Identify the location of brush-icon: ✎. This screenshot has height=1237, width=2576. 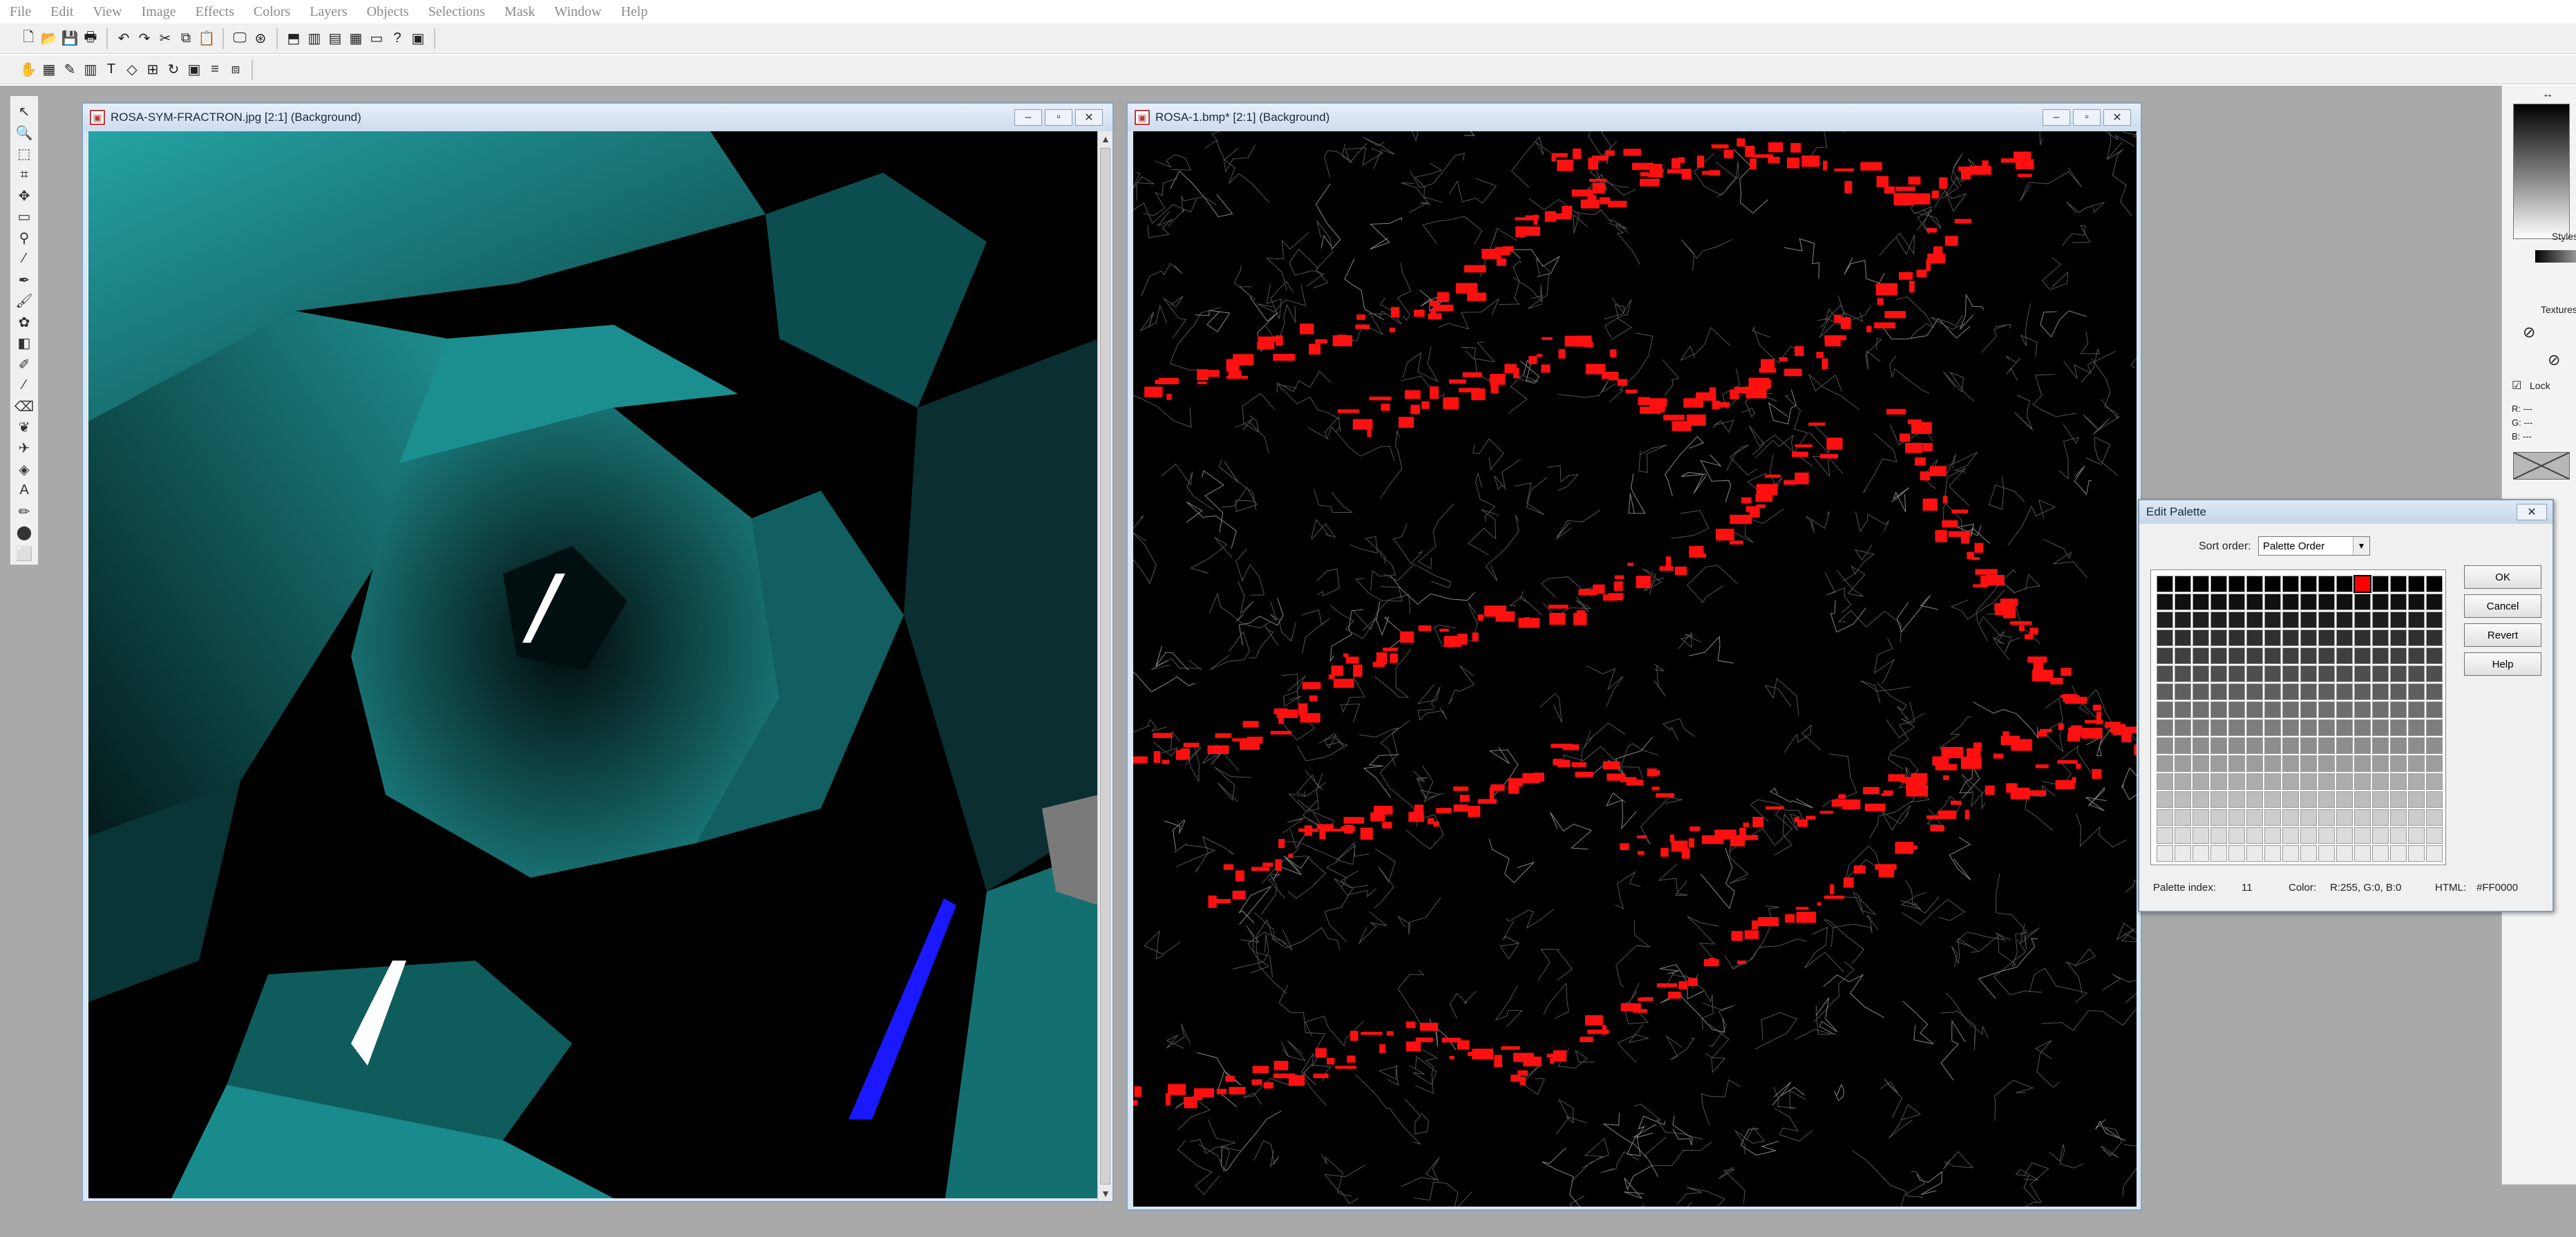
(69, 69).